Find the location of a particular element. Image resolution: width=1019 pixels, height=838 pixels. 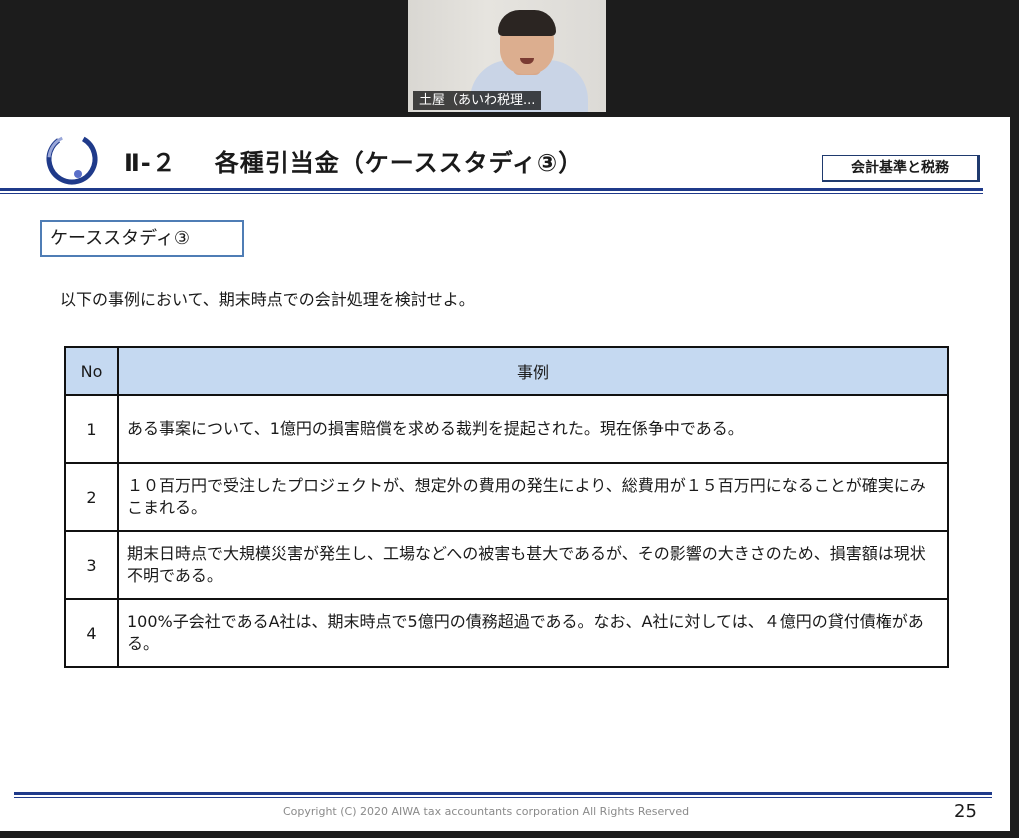

row-description: ある事案について、1億円の損害賠償を求める裁判を提起された。現在係争中である。 is located at coordinates (533, 429).